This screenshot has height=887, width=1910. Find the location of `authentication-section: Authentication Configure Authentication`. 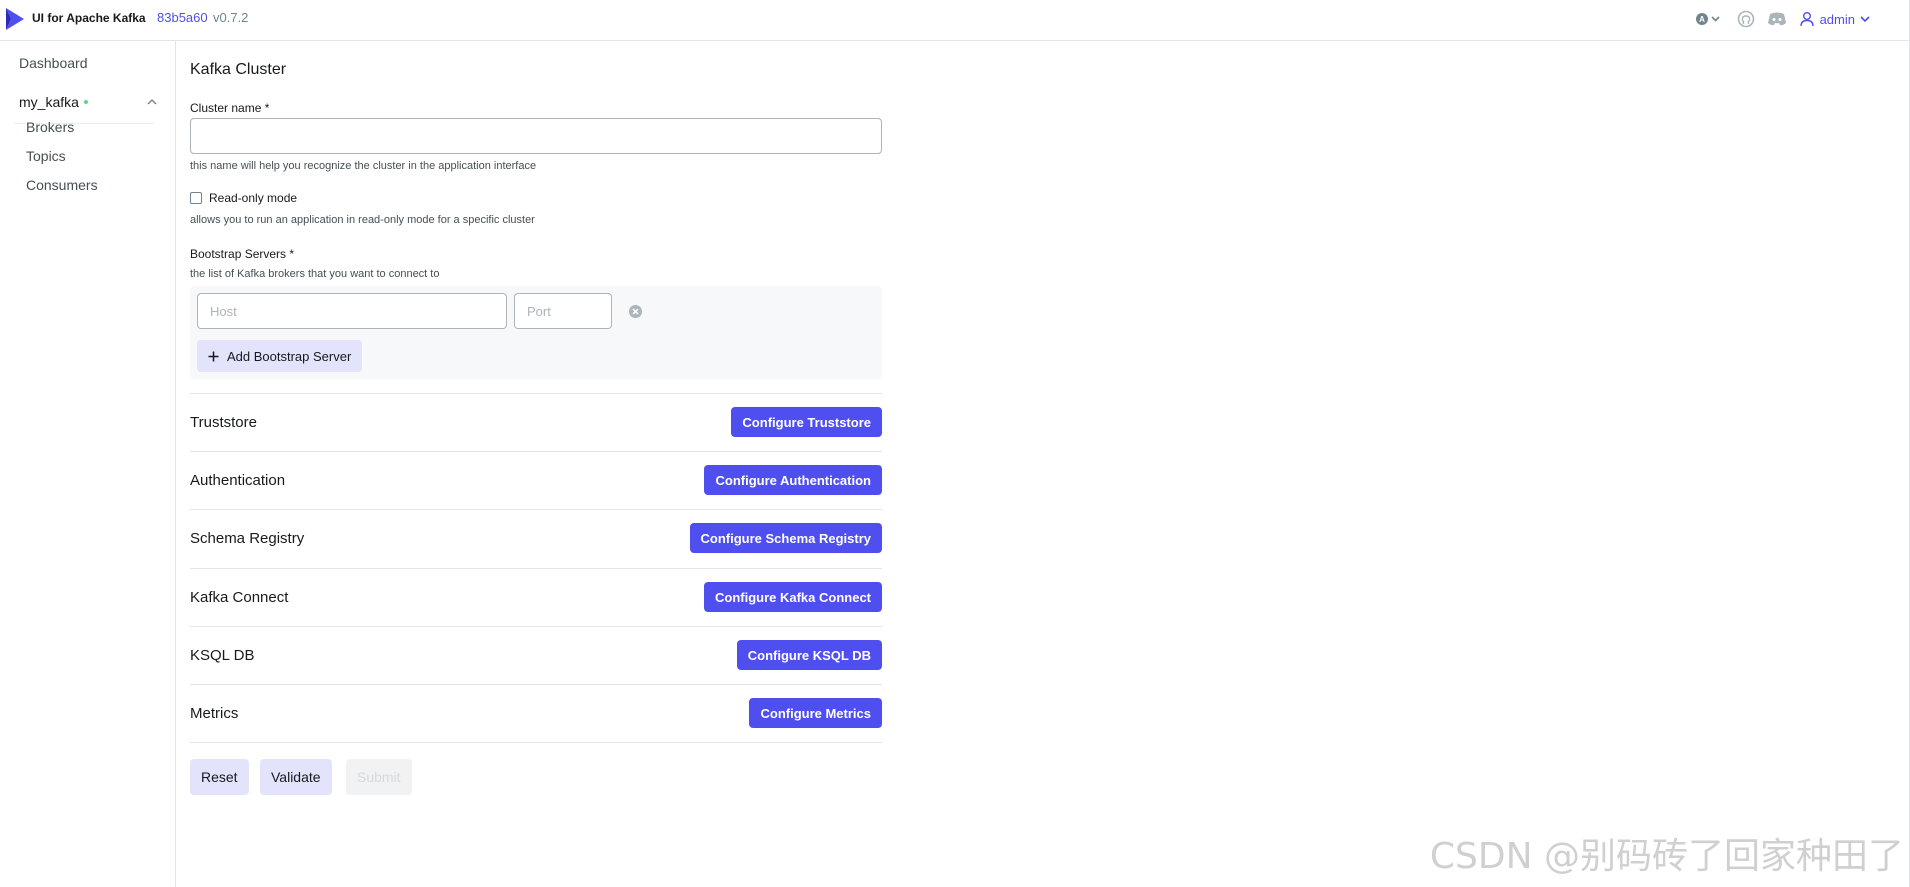

authentication-section: Authentication Configure Authentication is located at coordinates (536, 480).